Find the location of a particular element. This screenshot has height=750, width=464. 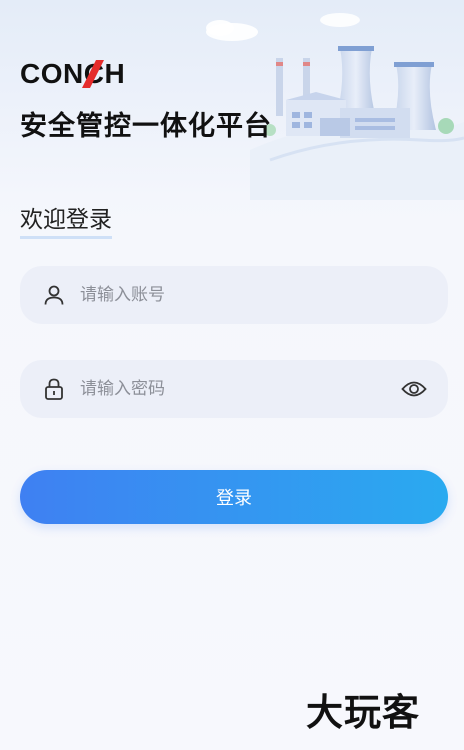

password-input is located at coordinates (240, 389).